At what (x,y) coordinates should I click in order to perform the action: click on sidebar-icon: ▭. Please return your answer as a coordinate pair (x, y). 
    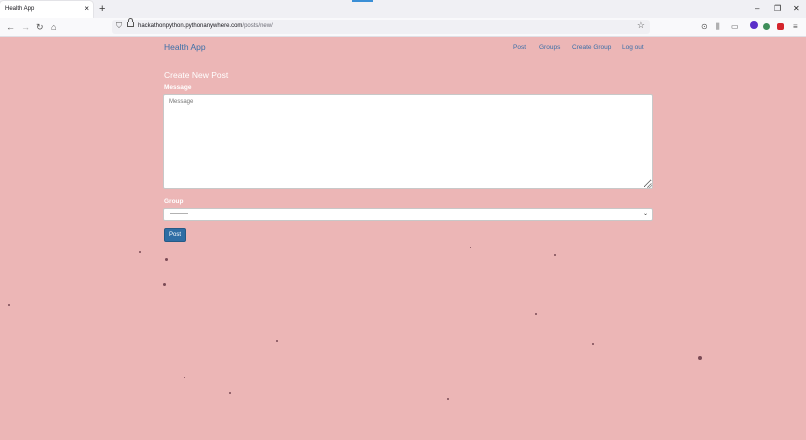
    Looking at the image, I should click on (735, 27).